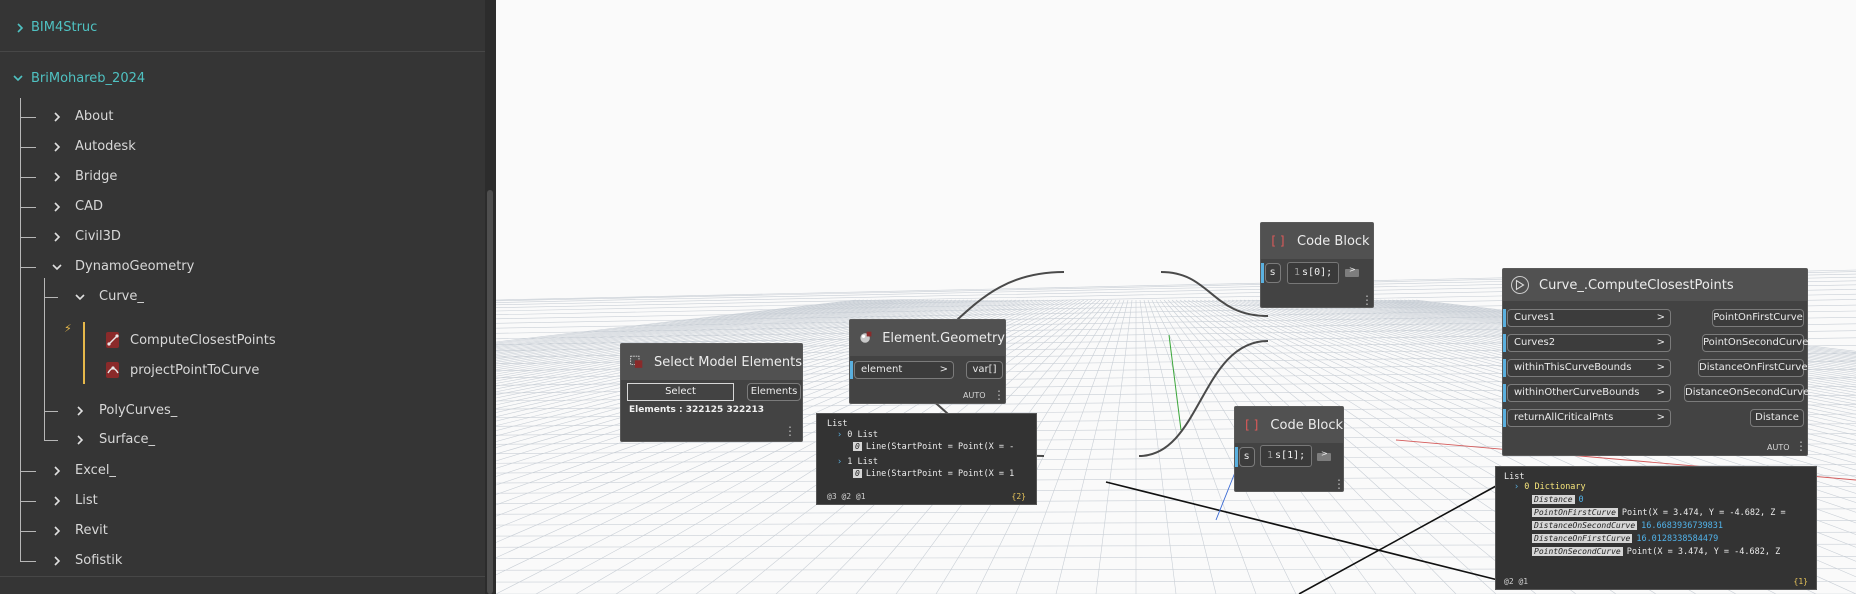 Image resolution: width=1856 pixels, height=594 pixels. Describe the element at coordinates (98, 561) in the screenshot. I see `category-sofistik: Sofistik` at that location.